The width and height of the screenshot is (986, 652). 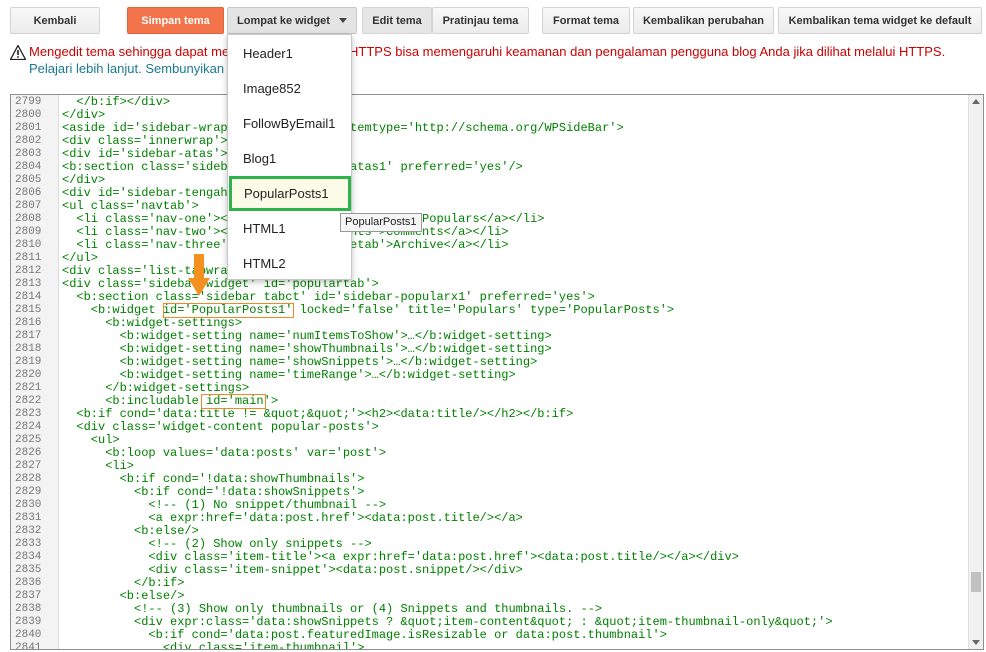 I want to click on line-number: 2813, so click(x=28, y=284).